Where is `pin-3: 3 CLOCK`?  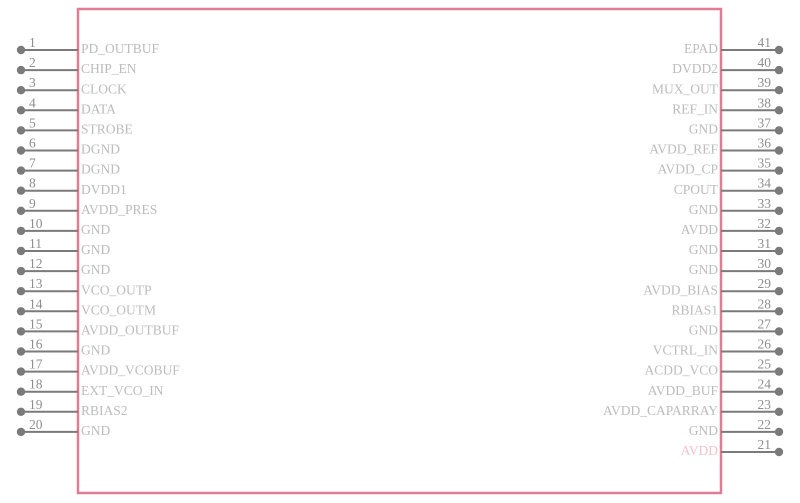
pin-3: 3 CLOCK is located at coordinates (71, 85).